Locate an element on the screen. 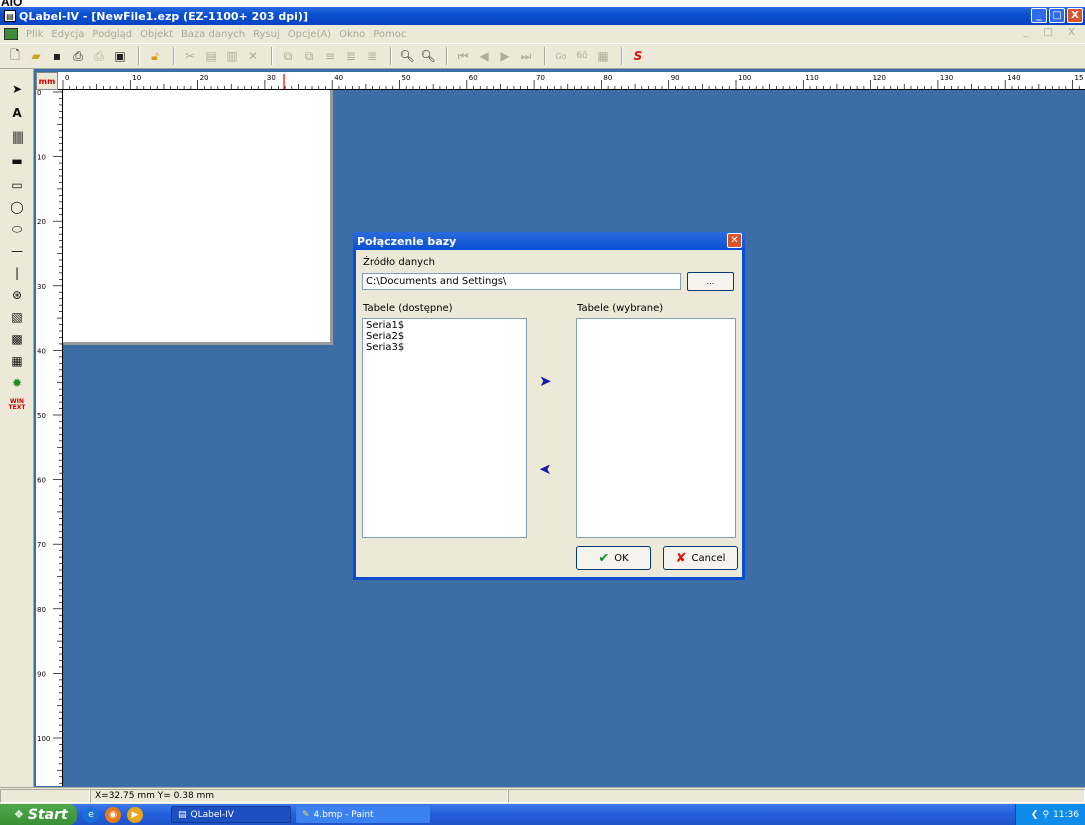 Image resolution: width=1085 pixels, height=825 pixels. tray-arrow-icon: ❮ is located at coordinates (1035, 815).